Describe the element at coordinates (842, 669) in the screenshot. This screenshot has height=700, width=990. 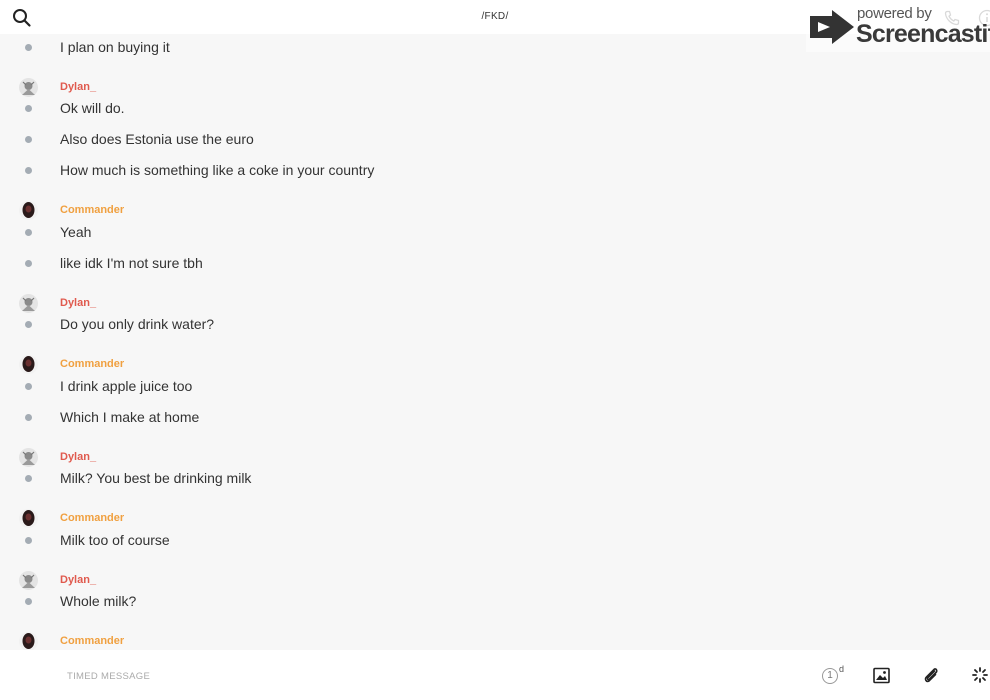
I see `timer-unit: d` at that location.